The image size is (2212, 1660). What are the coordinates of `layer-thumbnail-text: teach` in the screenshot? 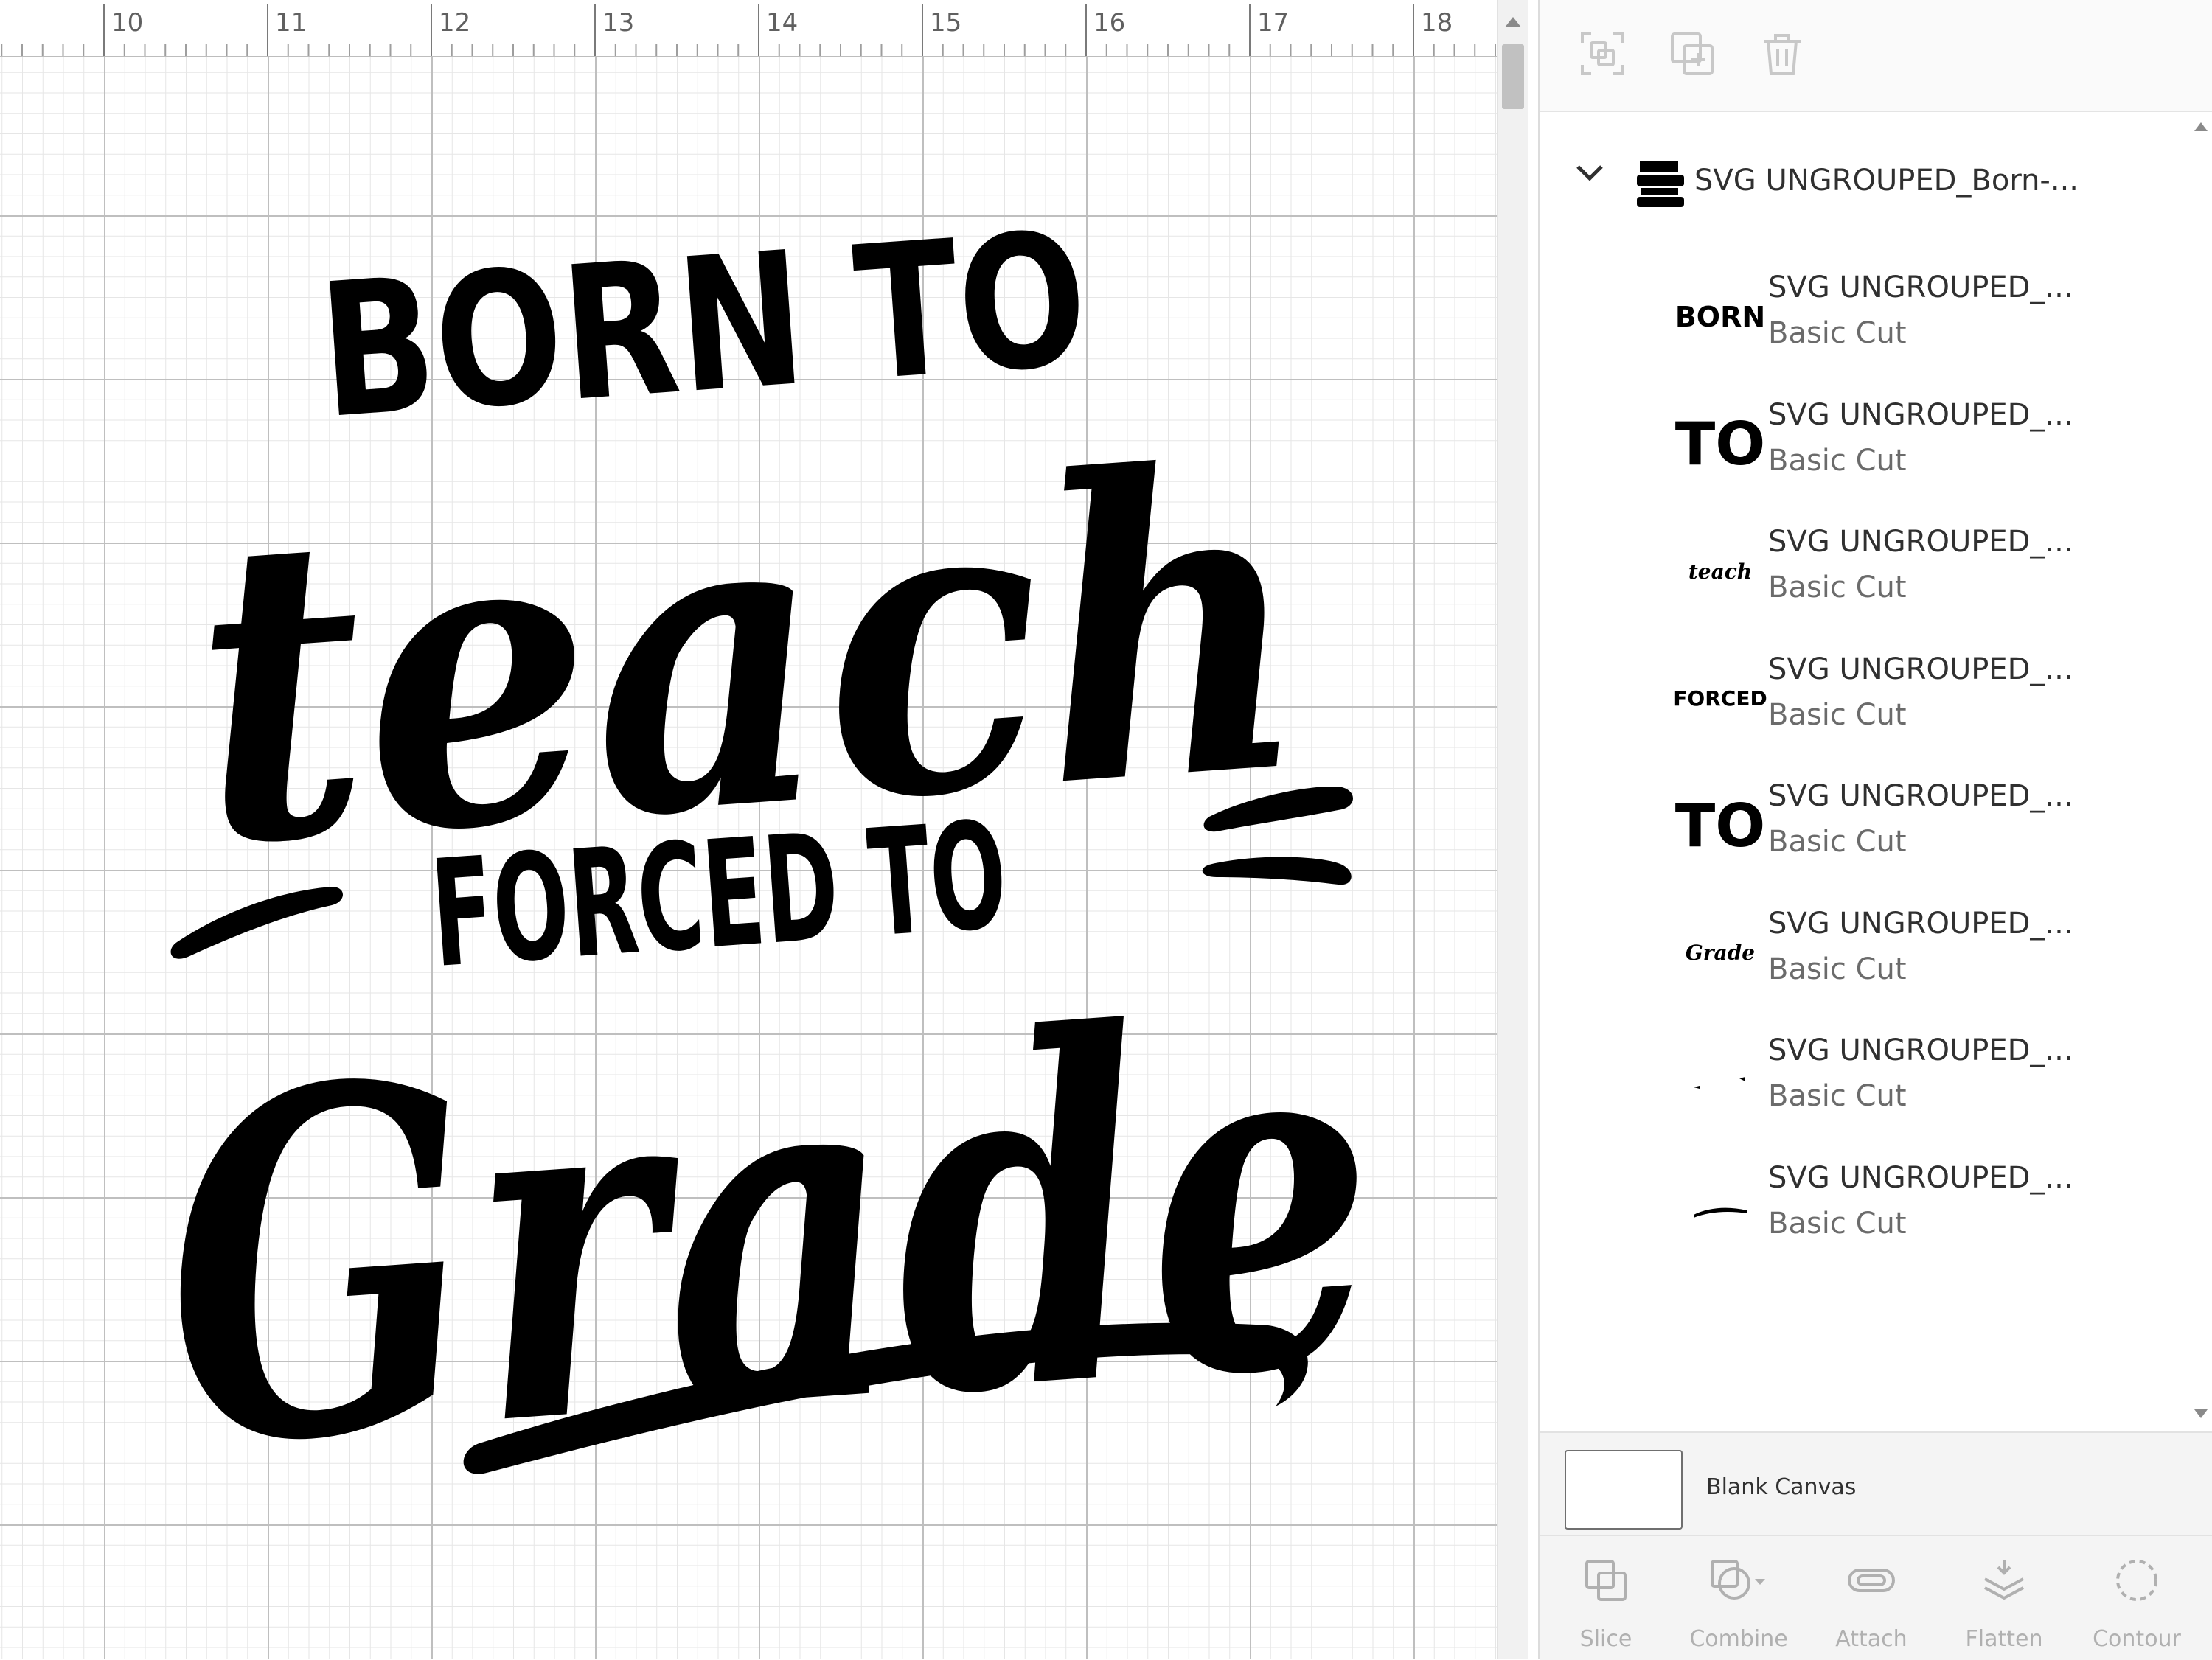 It's located at (1720, 571).